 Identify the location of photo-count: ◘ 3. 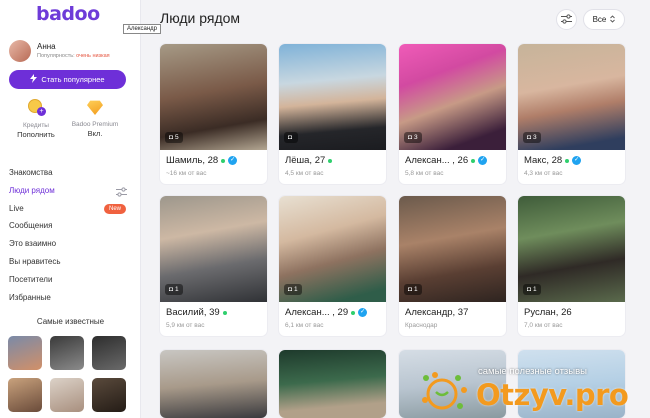
(413, 137).